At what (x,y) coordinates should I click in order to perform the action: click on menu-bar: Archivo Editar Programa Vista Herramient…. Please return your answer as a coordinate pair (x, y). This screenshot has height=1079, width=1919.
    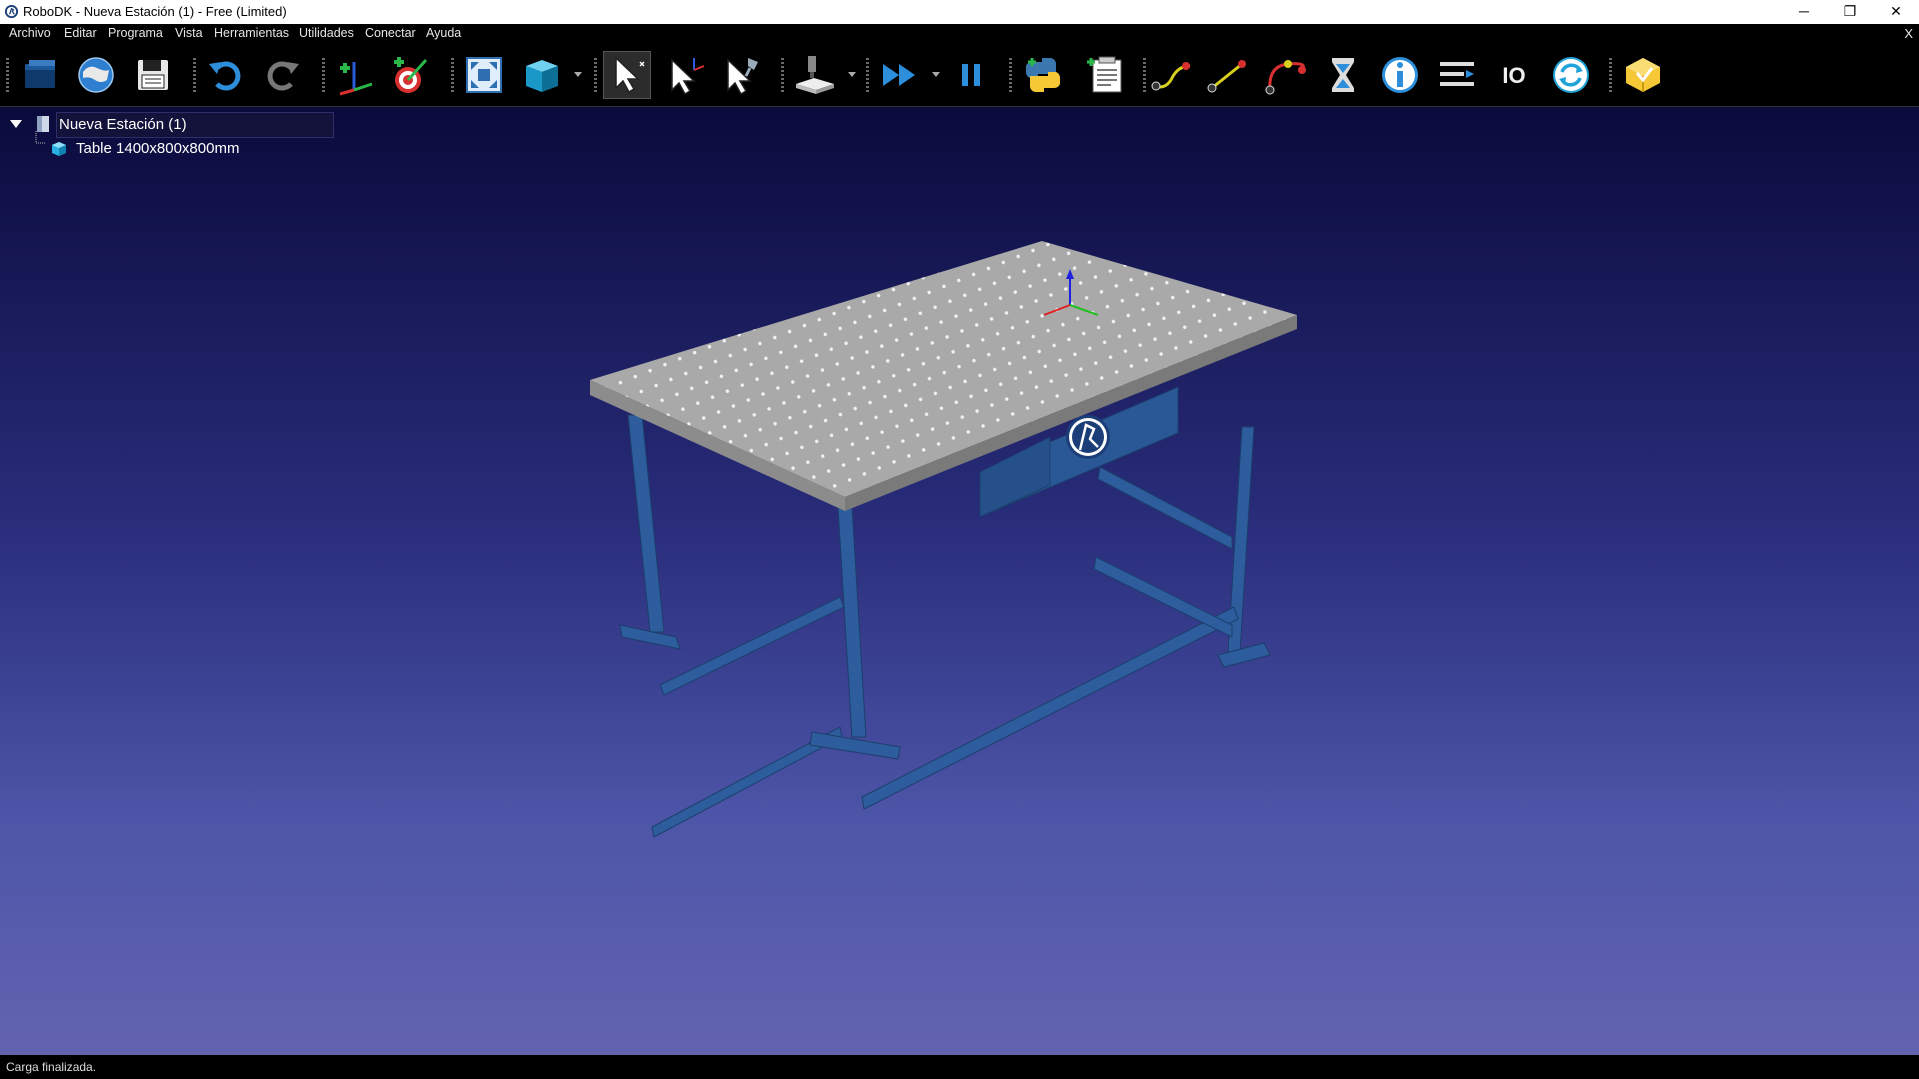
    Looking at the image, I should click on (959, 34).